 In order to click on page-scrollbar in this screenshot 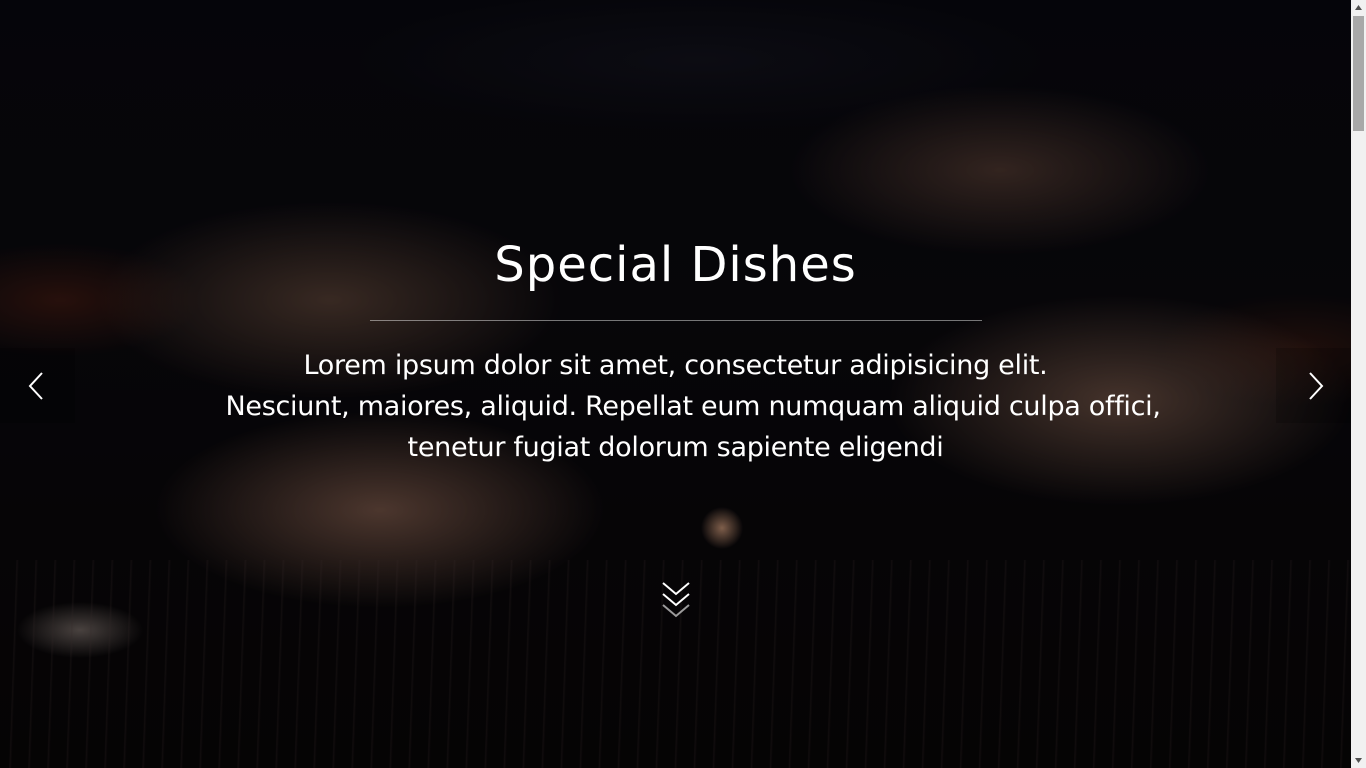, I will do `click(1358, 384)`.